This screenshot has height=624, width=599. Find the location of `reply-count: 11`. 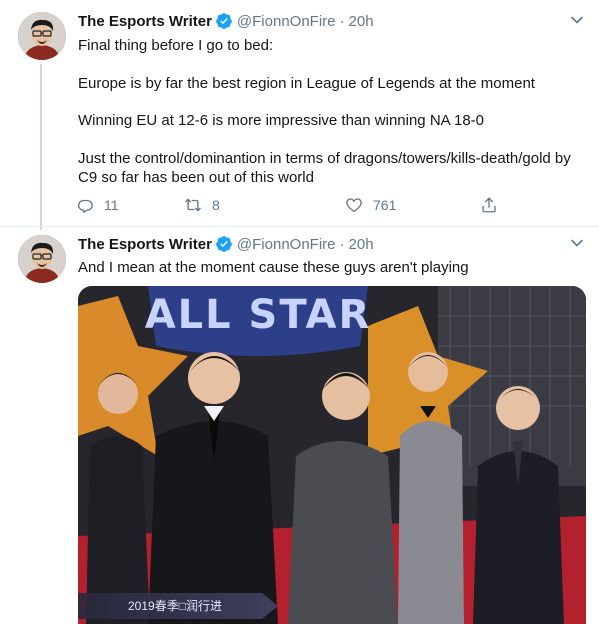

reply-count: 11 is located at coordinates (111, 205).